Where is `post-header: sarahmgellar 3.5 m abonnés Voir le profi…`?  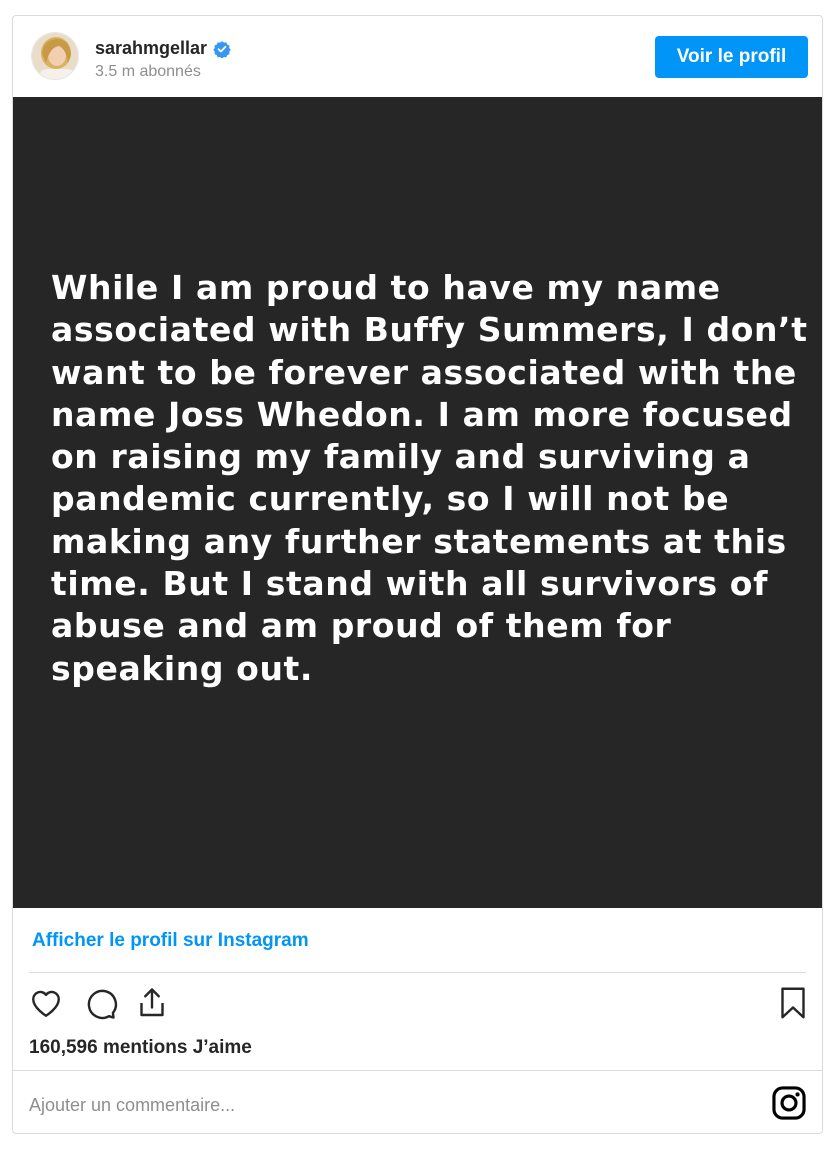 post-header: sarahmgellar 3.5 m abonnés Voir le profi… is located at coordinates (417, 57).